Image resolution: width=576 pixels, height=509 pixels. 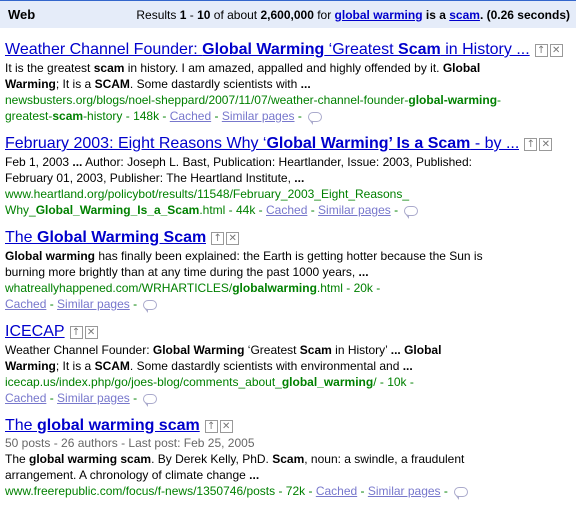 I want to click on snippet-segment: ‘Greatest, so click(x=272, y=350).